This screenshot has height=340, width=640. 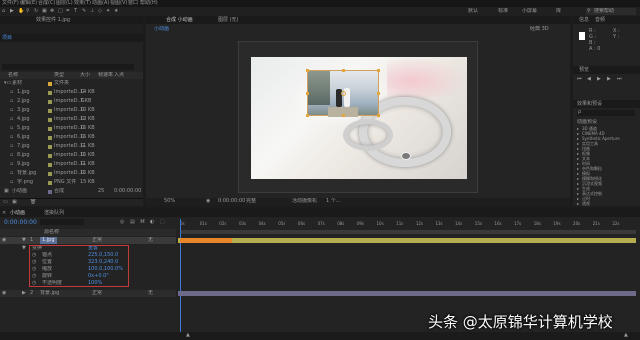 I want to click on layer-1-name: 1.jpg, so click(x=48, y=240).